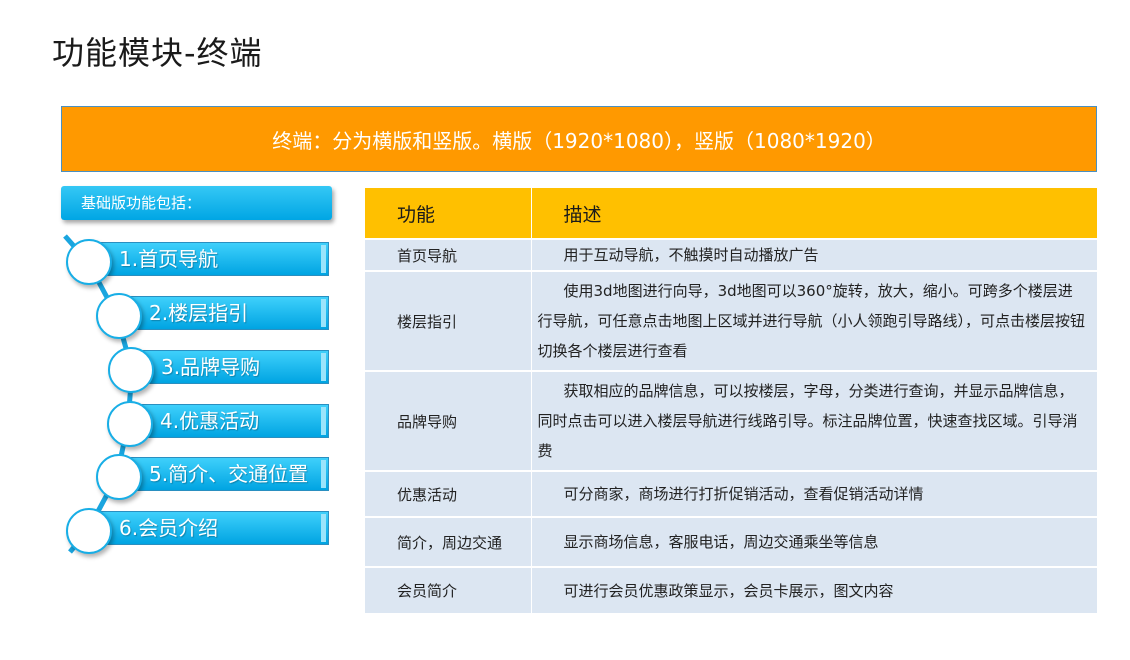 The width and height of the screenshot is (1130, 660). I want to click on table-header-row: 功能 描述, so click(731, 213).